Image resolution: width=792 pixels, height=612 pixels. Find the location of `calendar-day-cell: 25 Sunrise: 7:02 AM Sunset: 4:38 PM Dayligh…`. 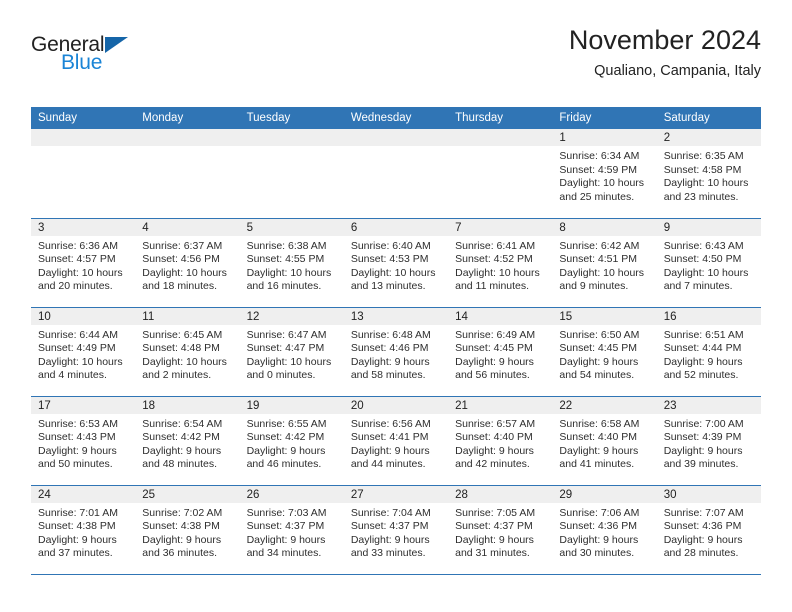

calendar-day-cell: 25 Sunrise: 7:02 AM Sunset: 4:38 PM Dayligh… is located at coordinates (187, 530).